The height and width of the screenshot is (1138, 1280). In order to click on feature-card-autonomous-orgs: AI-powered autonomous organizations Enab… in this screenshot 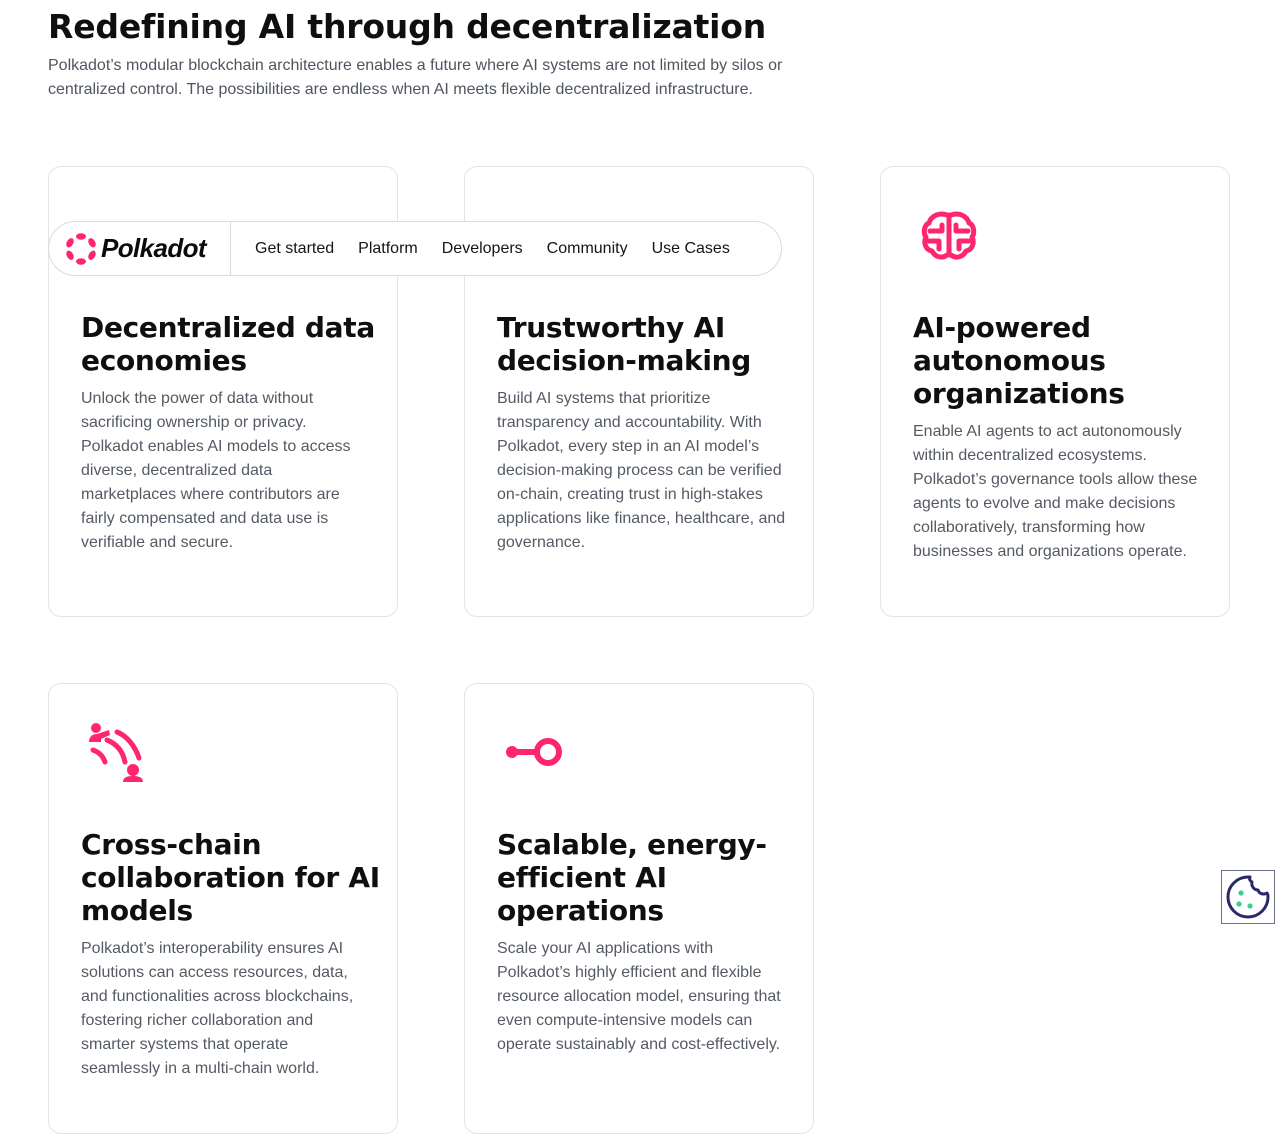, I will do `click(1055, 391)`.